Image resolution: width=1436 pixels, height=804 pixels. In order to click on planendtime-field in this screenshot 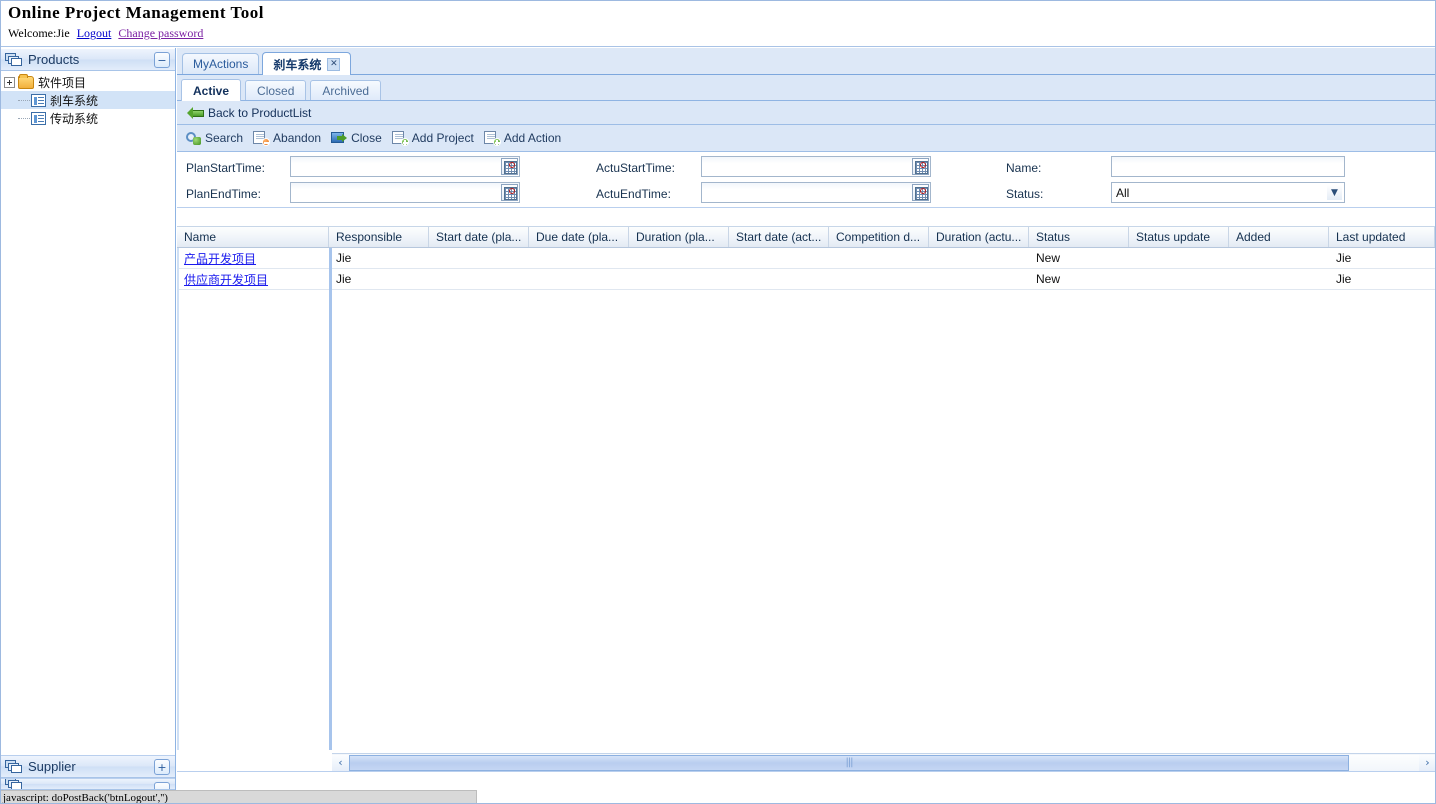, I will do `click(405, 192)`.